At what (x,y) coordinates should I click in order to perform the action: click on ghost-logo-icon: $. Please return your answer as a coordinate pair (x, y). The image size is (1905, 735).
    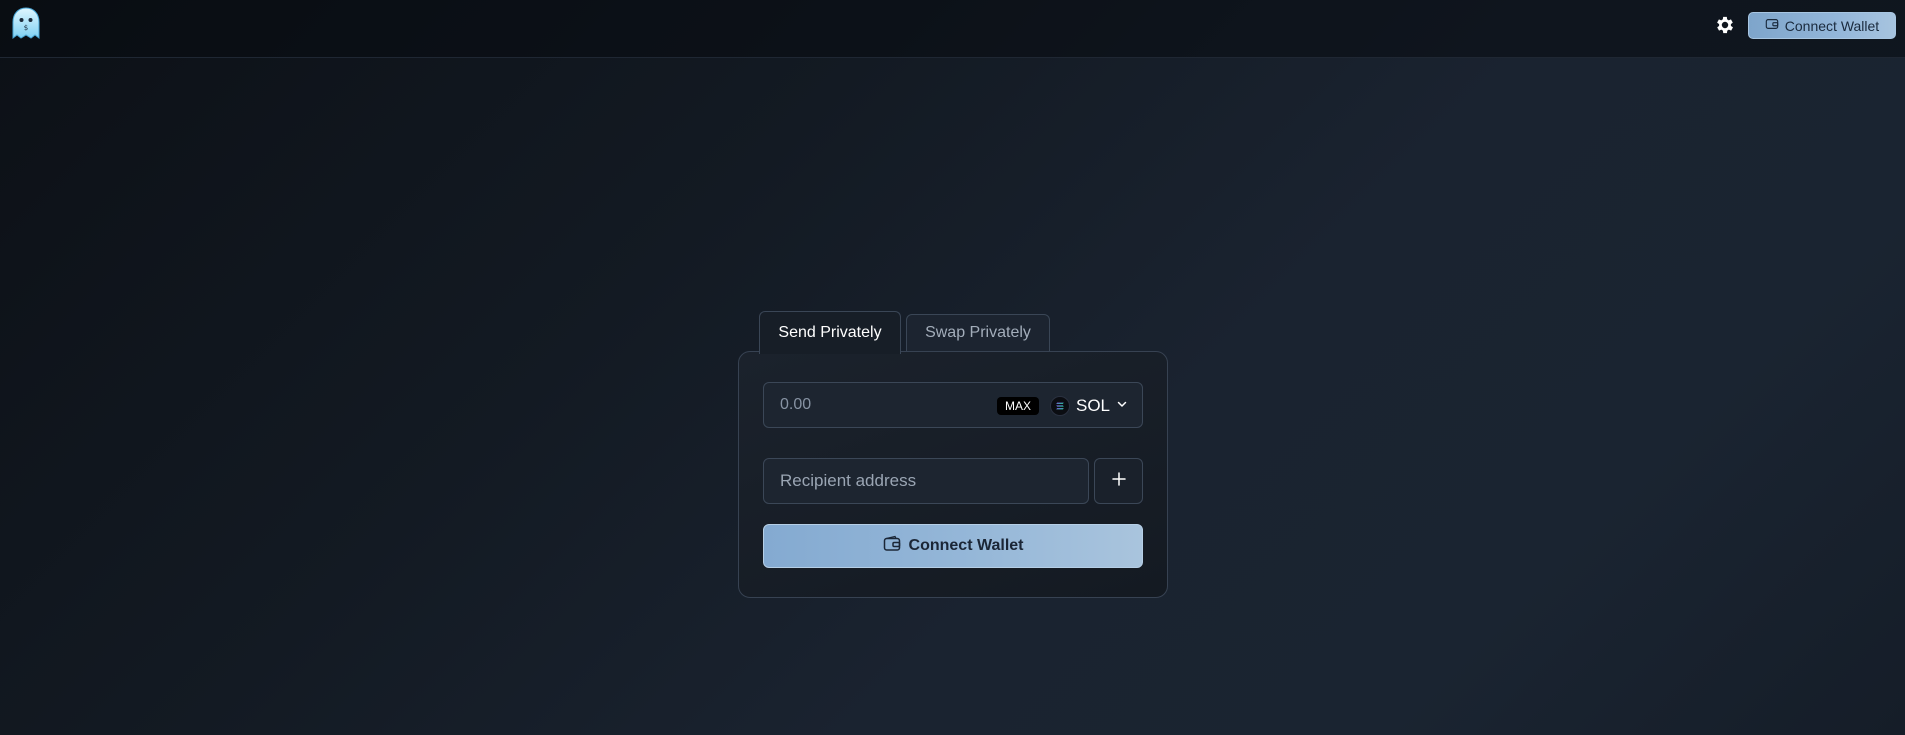
    Looking at the image, I should click on (26, 23).